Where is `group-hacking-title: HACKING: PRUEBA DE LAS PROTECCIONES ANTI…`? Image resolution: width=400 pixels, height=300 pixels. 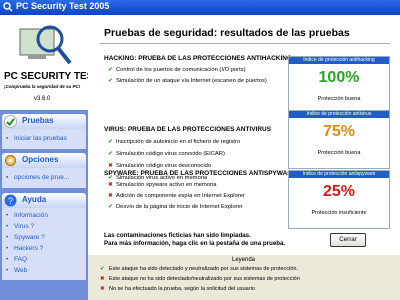 group-hacking-title: HACKING: PRUEBA DE LAS PROTECCIONES ANTI… is located at coordinates (198, 58).